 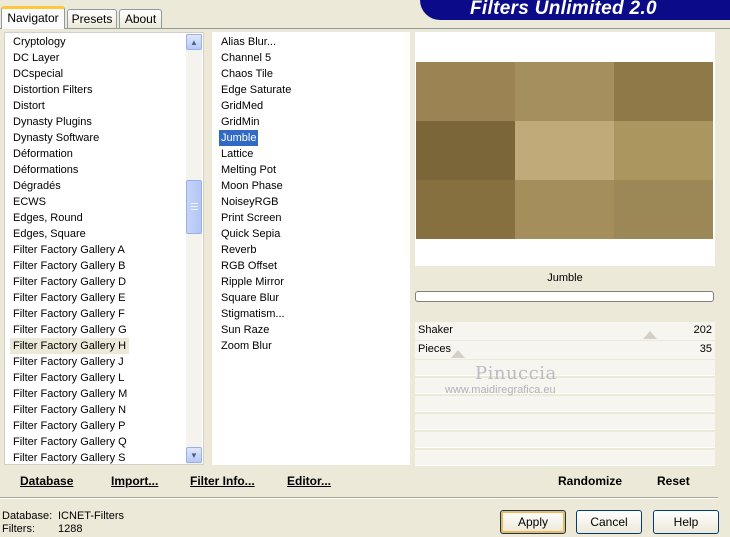 What do you see at coordinates (69, 410) in the screenshot?
I see `category-item: Filter Factory Gallery N` at bounding box center [69, 410].